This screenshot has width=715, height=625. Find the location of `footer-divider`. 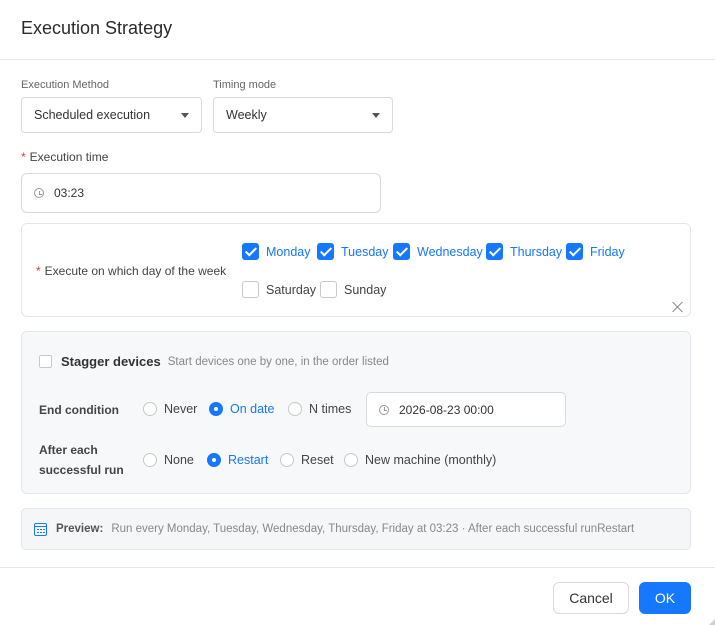

footer-divider is located at coordinates (357, 567).